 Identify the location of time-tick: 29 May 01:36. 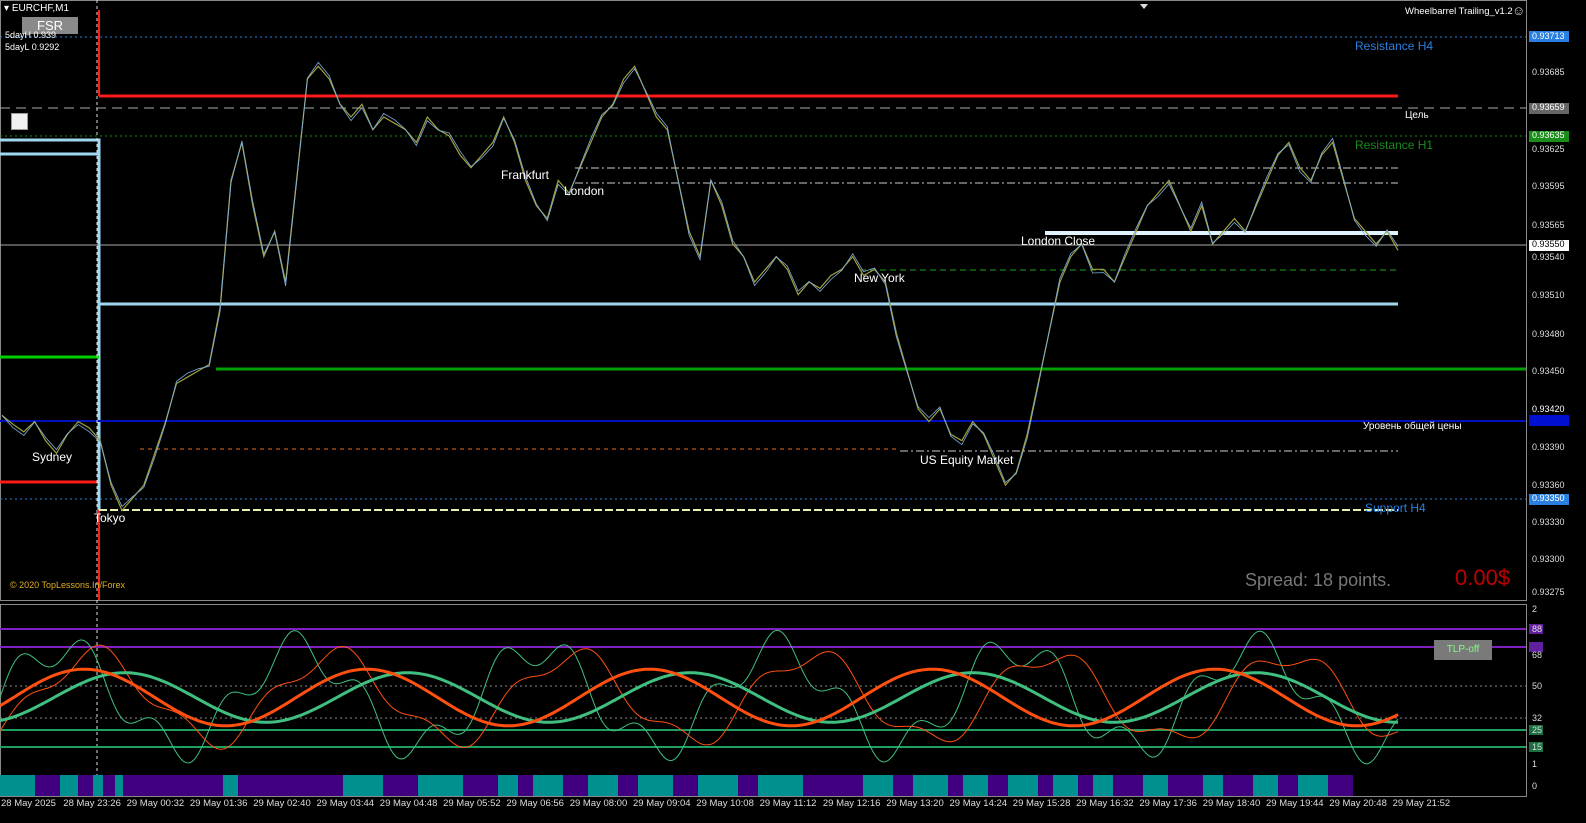
(218, 803).